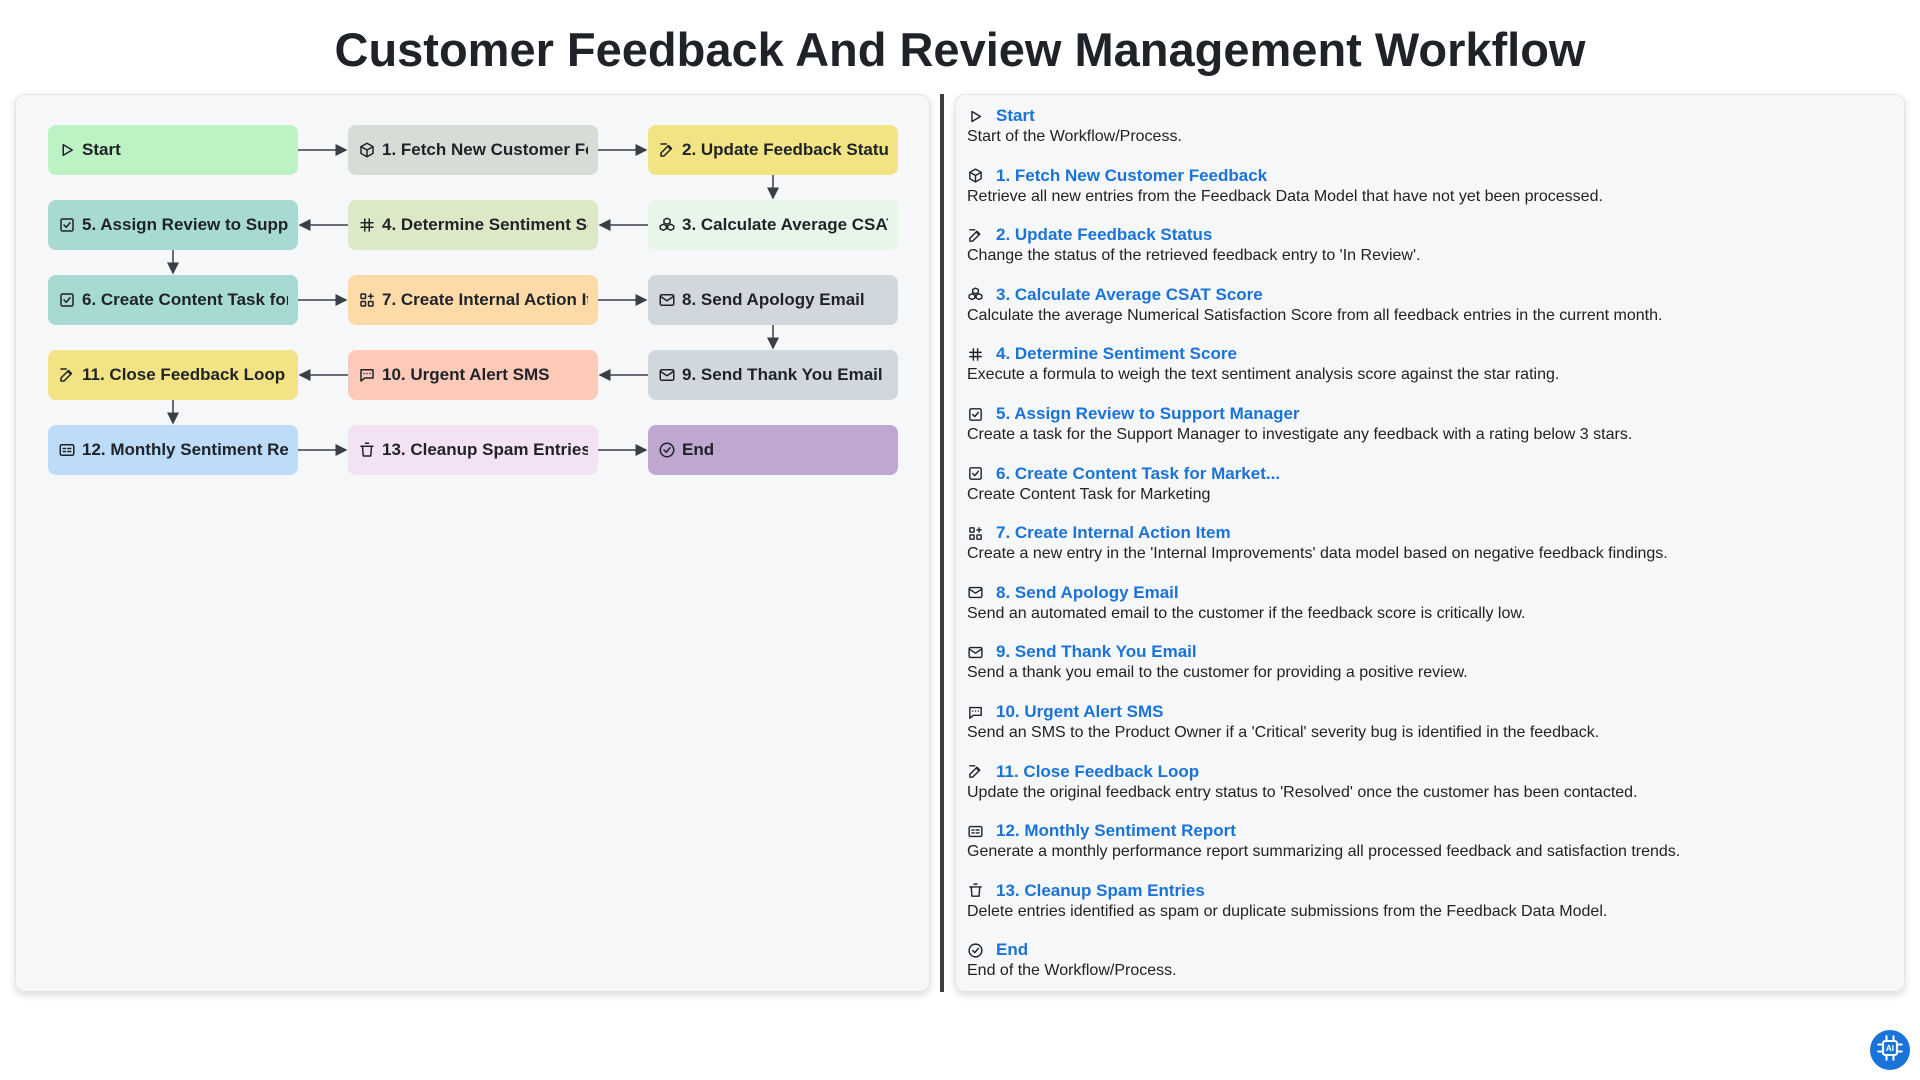  What do you see at coordinates (1012, 950) in the screenshot?
I see `step-detail-title: End` at bounding box center [1012, 950].